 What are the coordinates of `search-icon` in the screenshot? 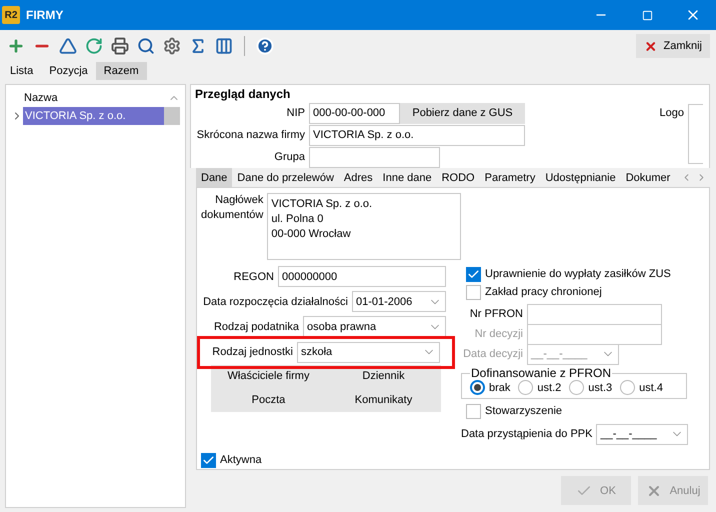 It's located at (146, 46).